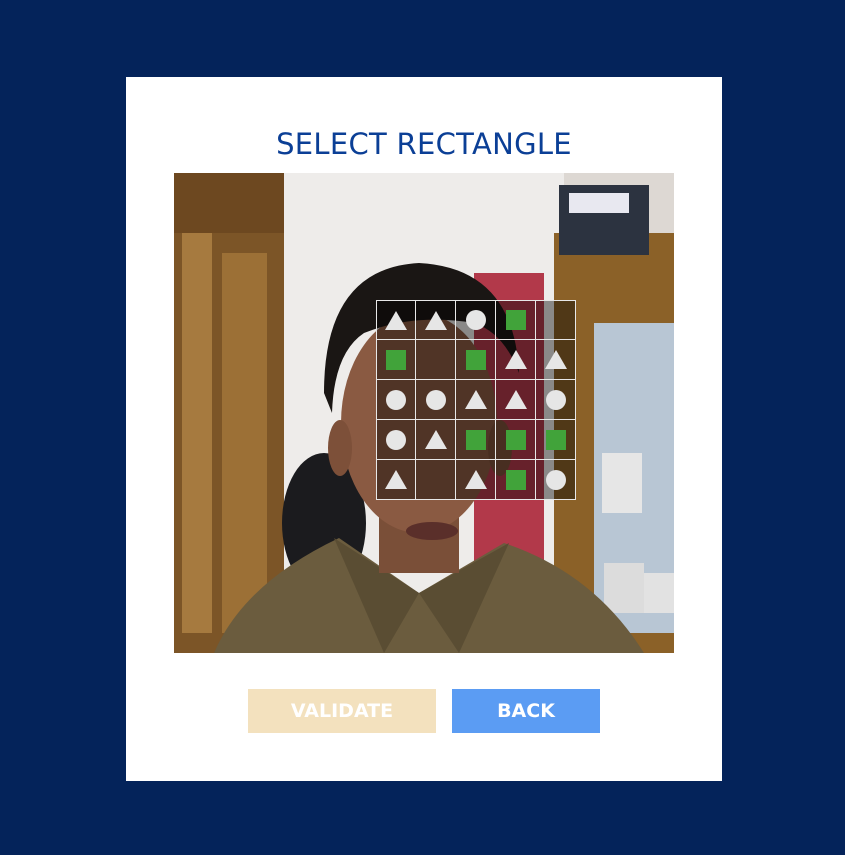 The image size is (845, 855). What do you see at coordinates (526, 711) in the screenshot?
I see `back-button: BACK` at bounding box center [526, 711].